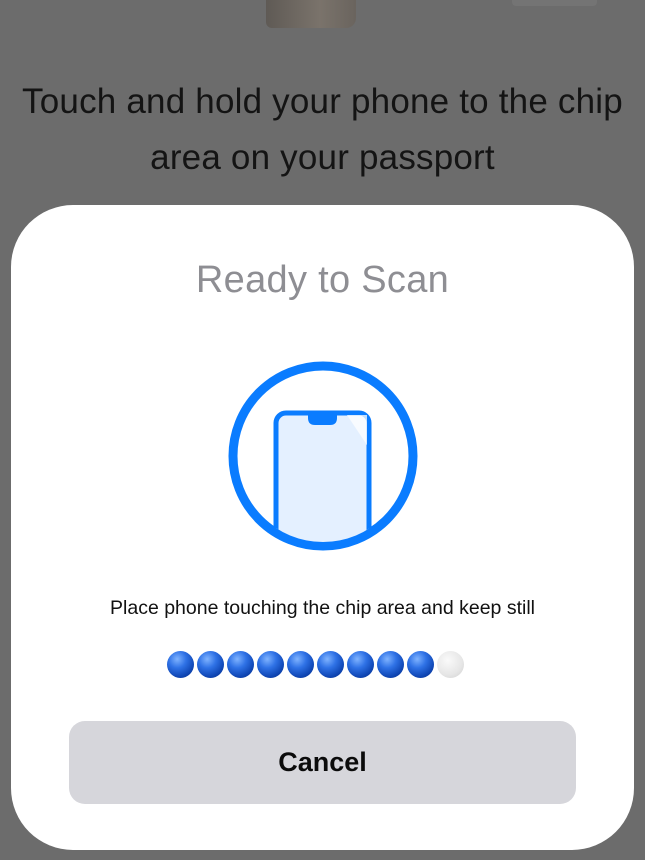 Image resolution: width=645 pixels, height=860 pixels. I want to click on phone-scan-icon, so click(323, 456).